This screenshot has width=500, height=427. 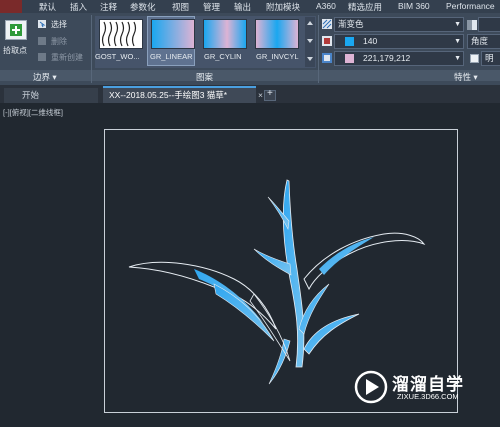 I want to click on brightness-field: 明, so click(x=490, y=58).